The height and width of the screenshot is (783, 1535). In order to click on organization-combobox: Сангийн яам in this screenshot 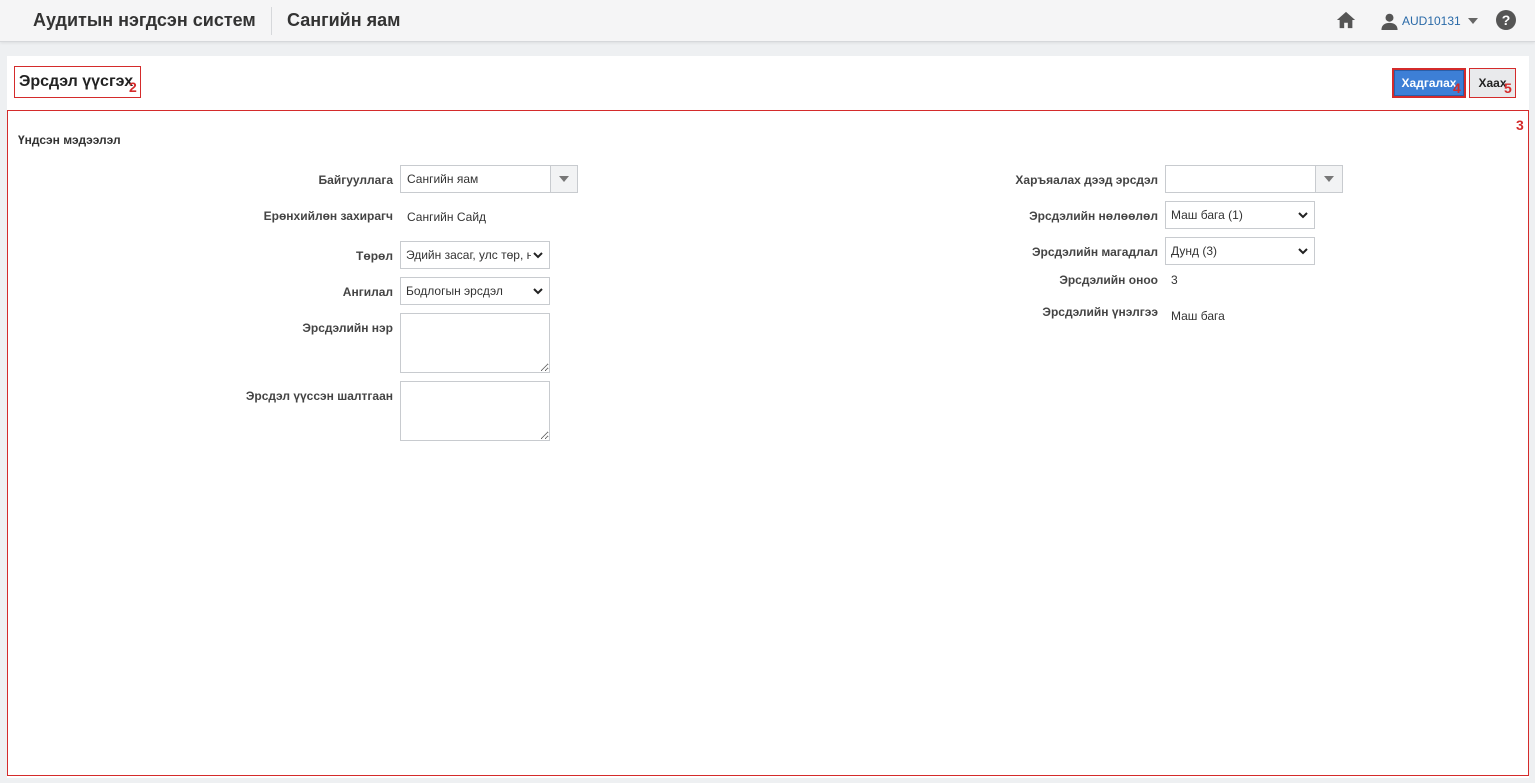, I will do `click(489, 179)`.